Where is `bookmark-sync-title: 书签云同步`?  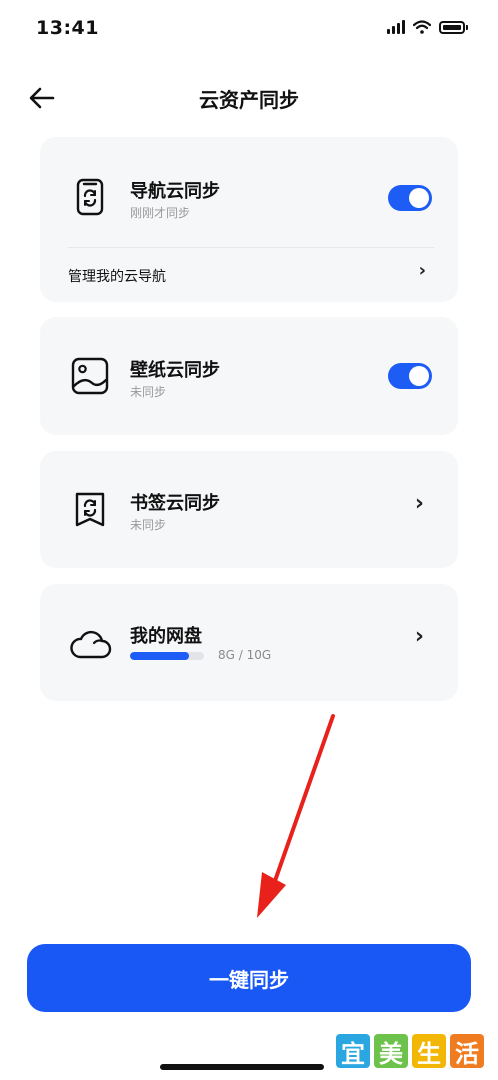
bookmark-sync-title: 书签云同步 is located at coordinates (175, 503).